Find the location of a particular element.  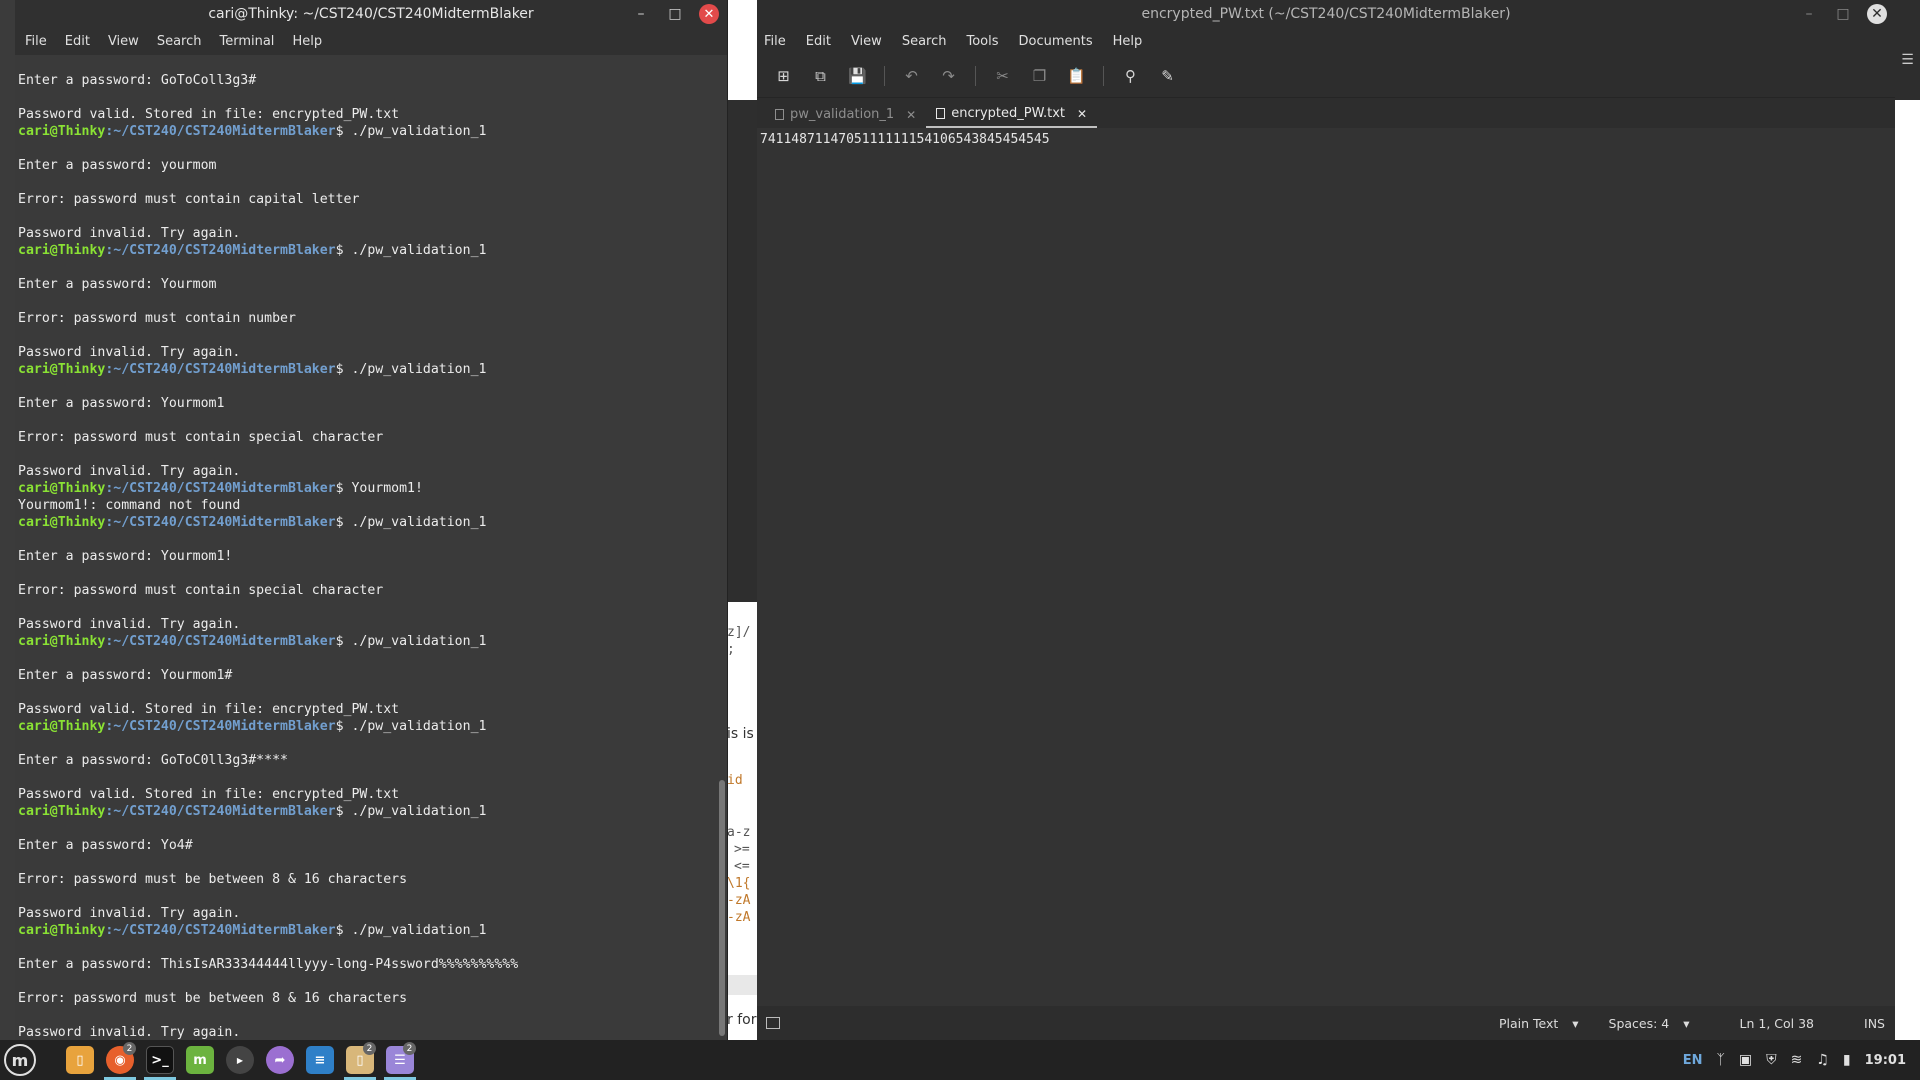

start-menu-button: m is located at coordinates (20, 1060).